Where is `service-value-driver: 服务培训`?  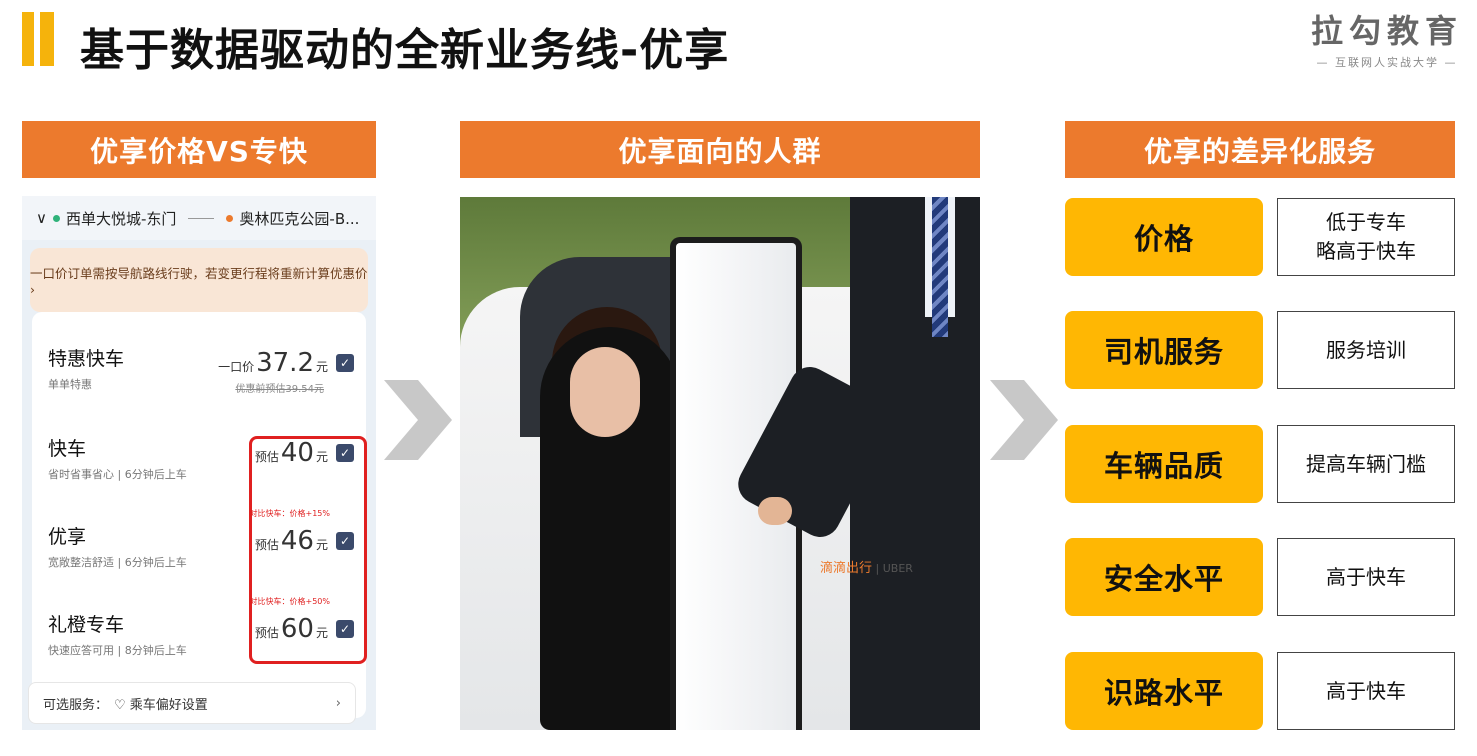
service-value-driver: 服务培训 is located at coordinates (1366, 350).